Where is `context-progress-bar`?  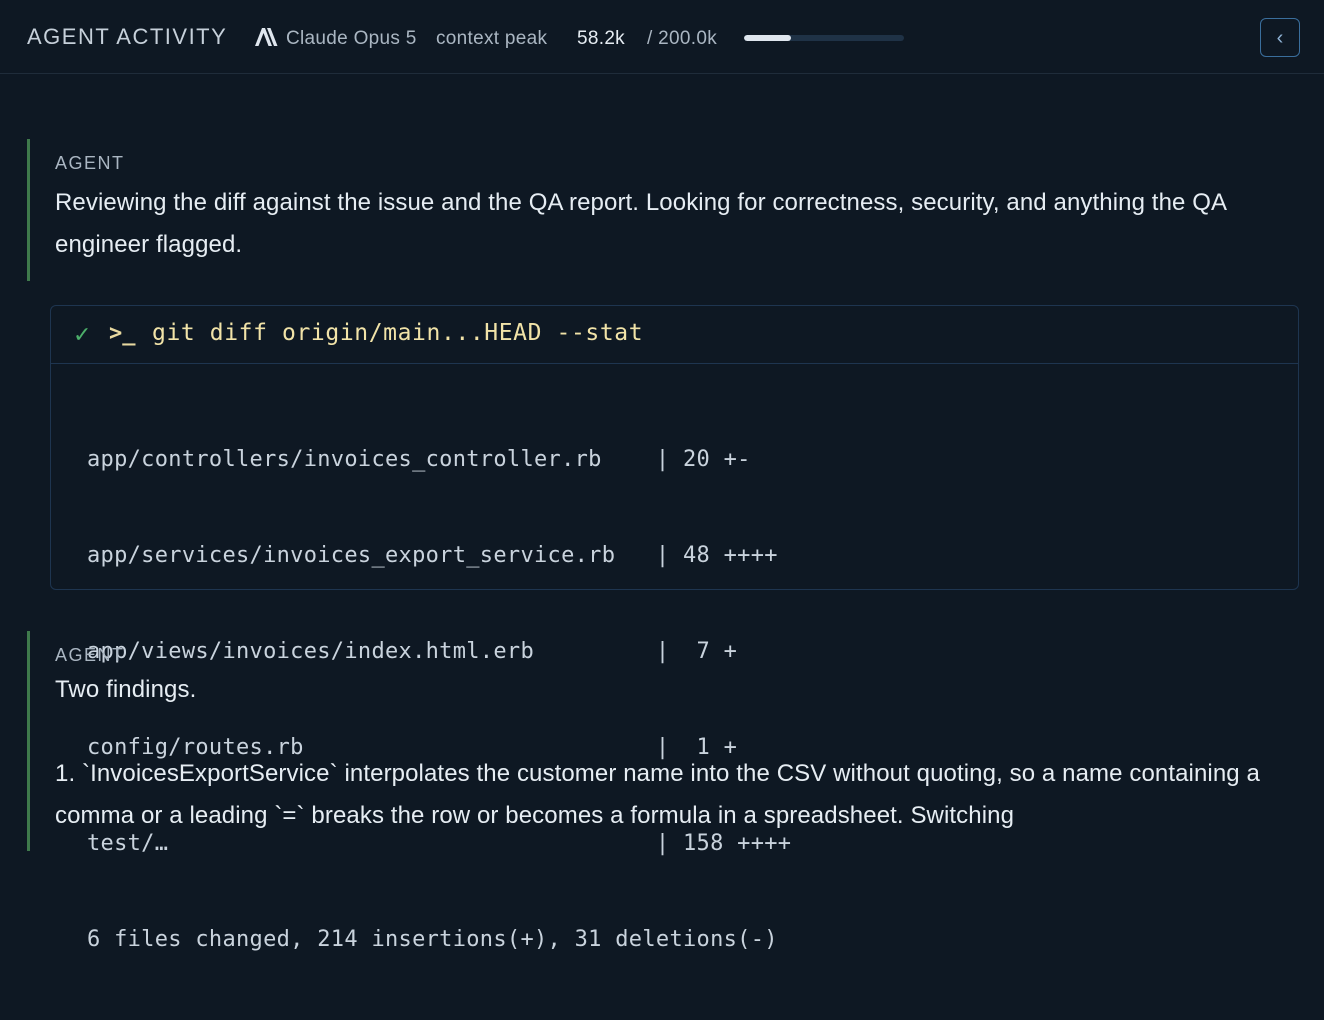
context-progress-bar is located at coordinates (824, 38).